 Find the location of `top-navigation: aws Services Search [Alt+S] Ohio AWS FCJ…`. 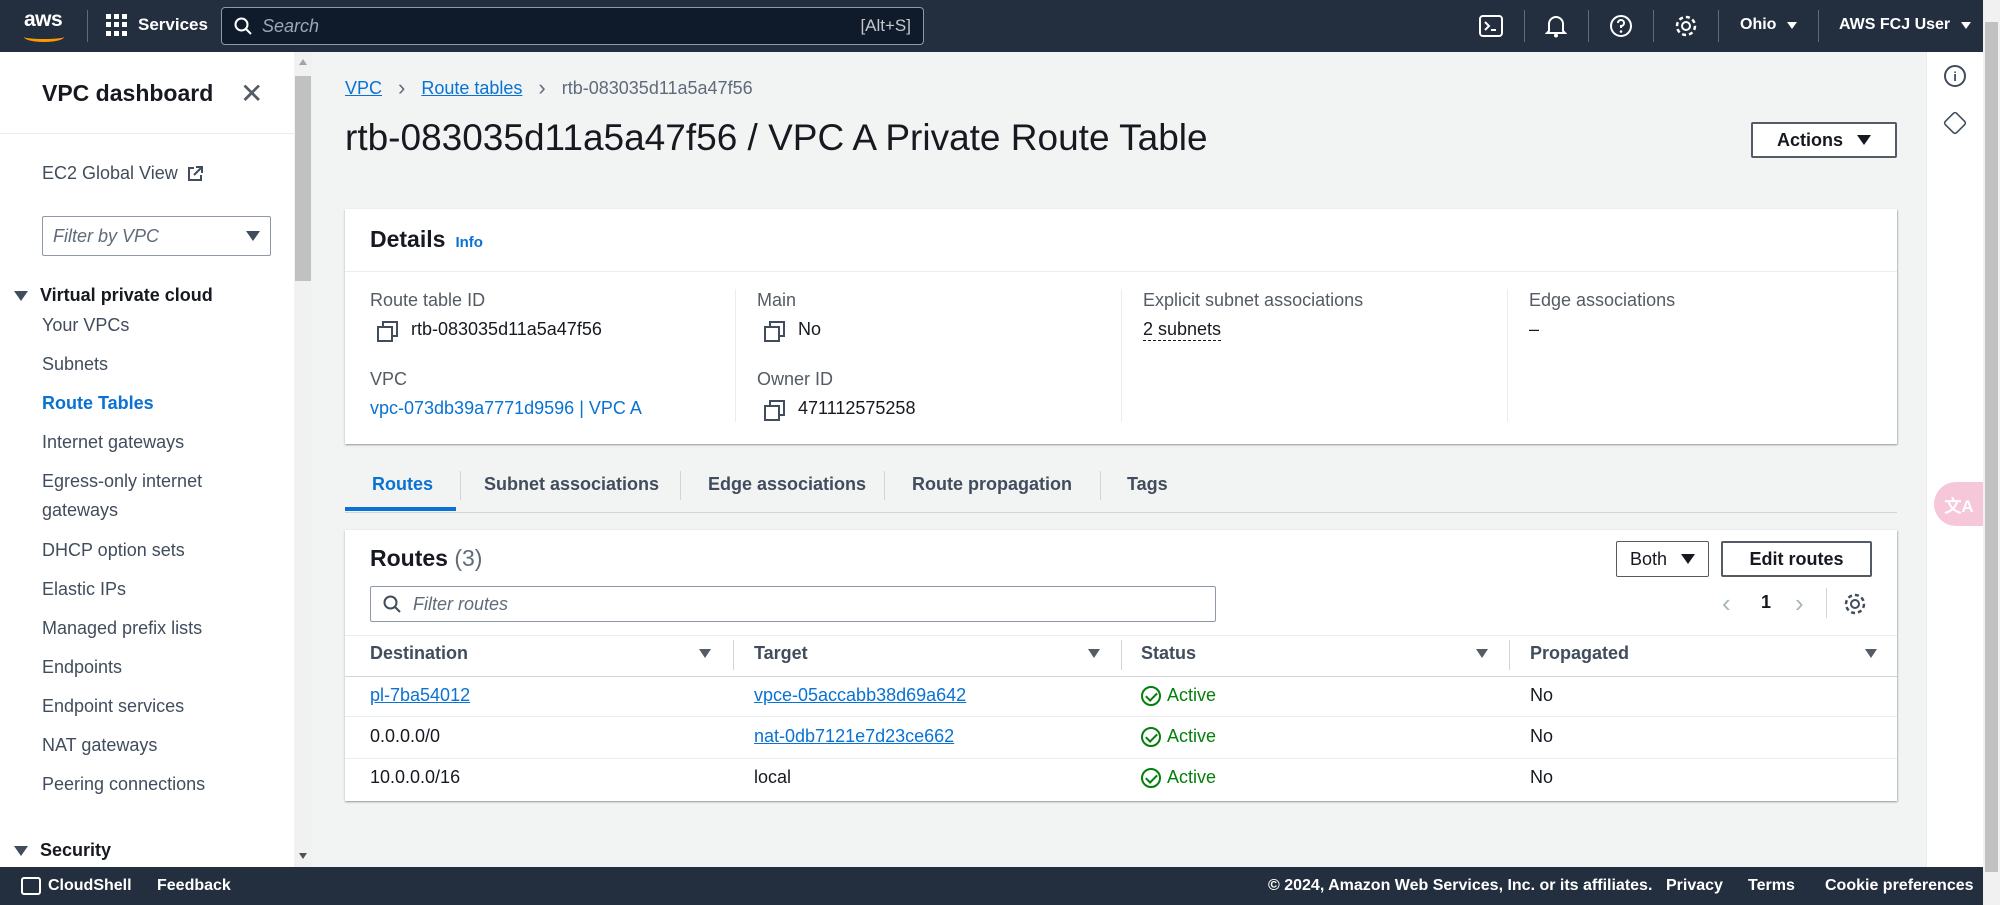

top-navigation: aws Services Search [Alt+S] Ohio AWS FCJ… is located at coordinates (1000, 26).